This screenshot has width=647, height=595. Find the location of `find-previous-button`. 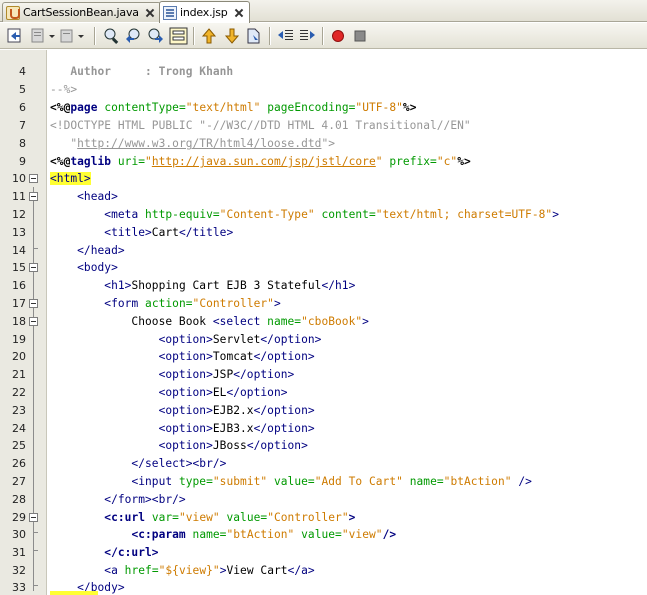

find-previous-button is located at coordinates (133, 36).